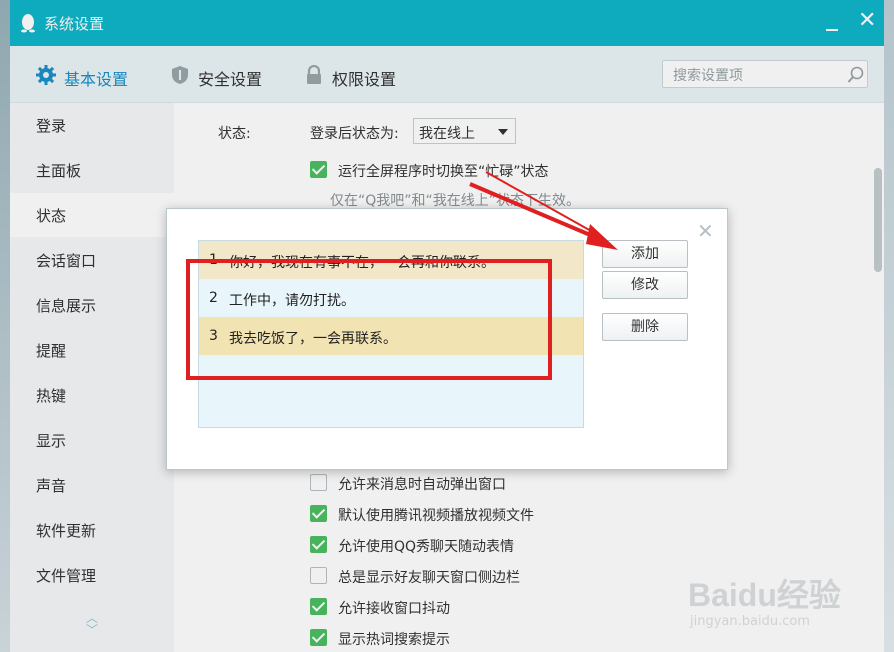 The height and width of the screenshot is (652, 894). I want to click on sidebar-item-label: 显示, so click(51, 441).